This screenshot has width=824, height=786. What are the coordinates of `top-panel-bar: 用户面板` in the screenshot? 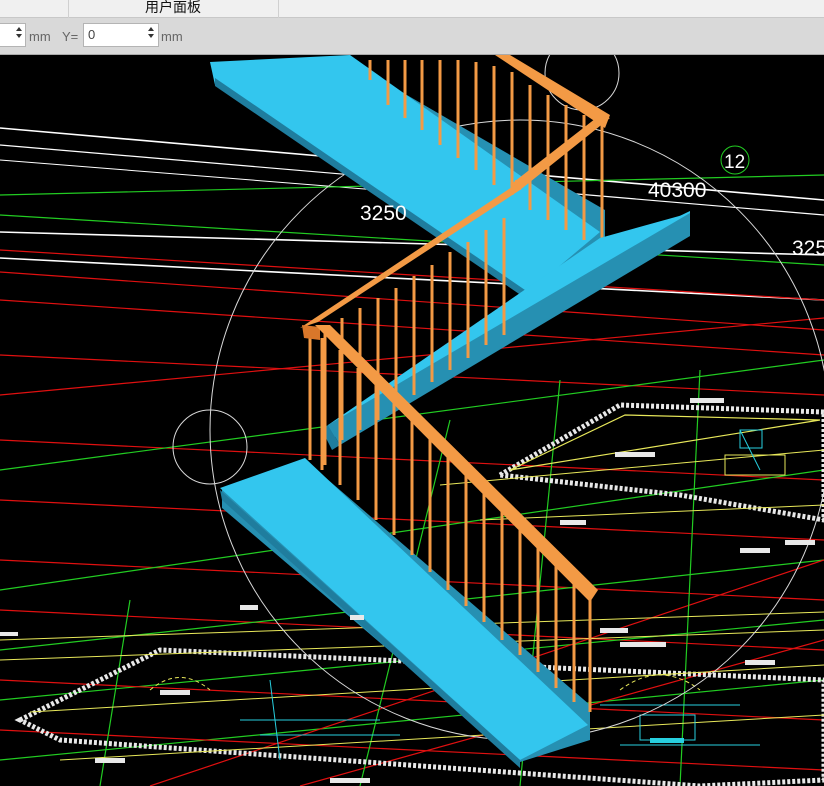 It's located at (412, 9).